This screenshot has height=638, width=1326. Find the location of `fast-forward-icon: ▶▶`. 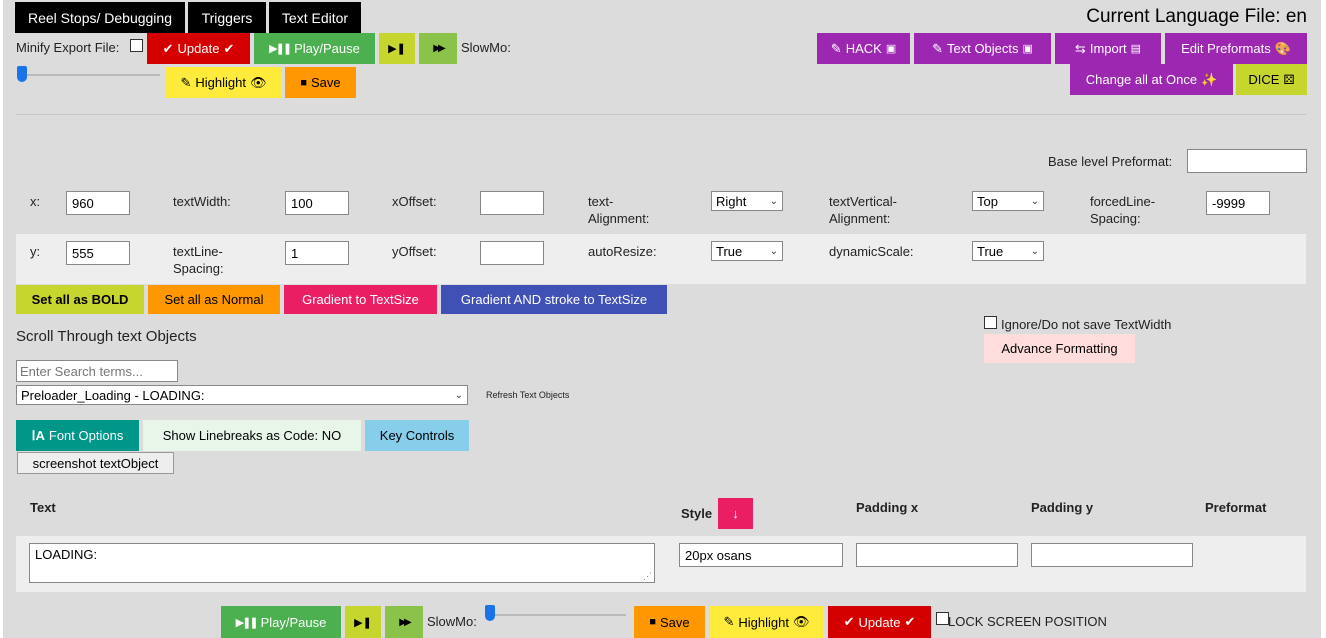

fast-forward-icon: ▶▶ is located at coordinates (405, 622).